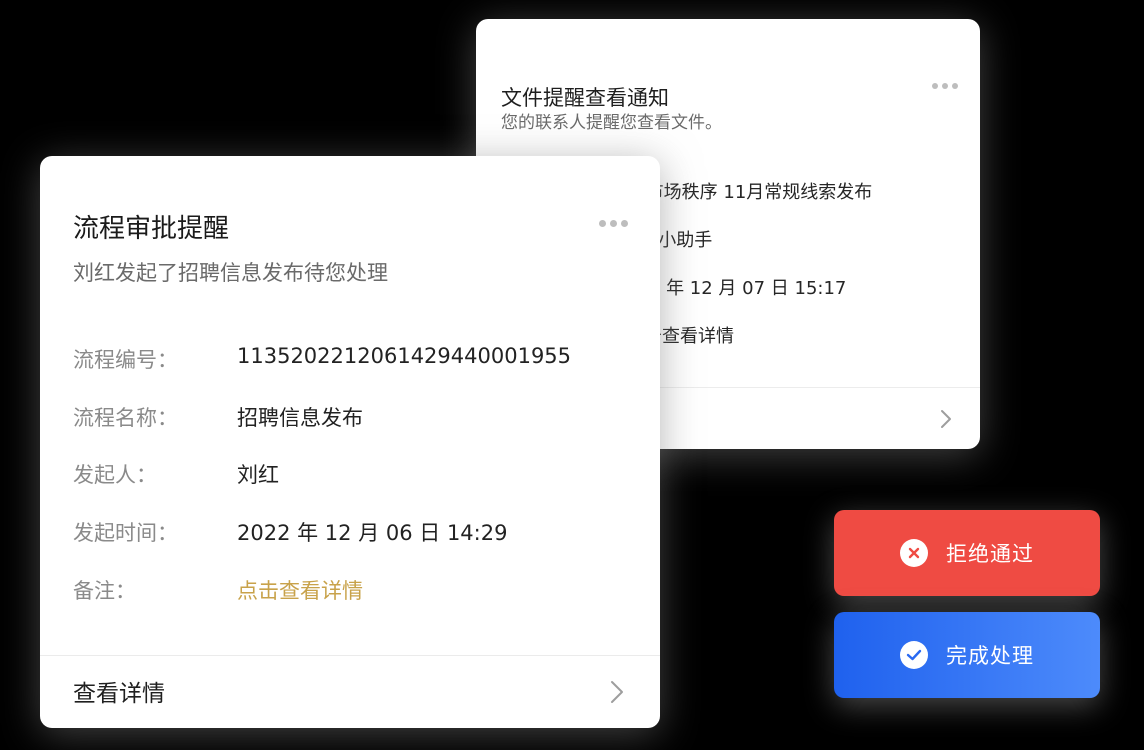 Image resolution: width=1144 pixels, height=750 pixels. What do you see at coordinates (125, 418) in the screenshot?
I see `field-label-process-name: 流程名称：` at bounding box center [125, 418].